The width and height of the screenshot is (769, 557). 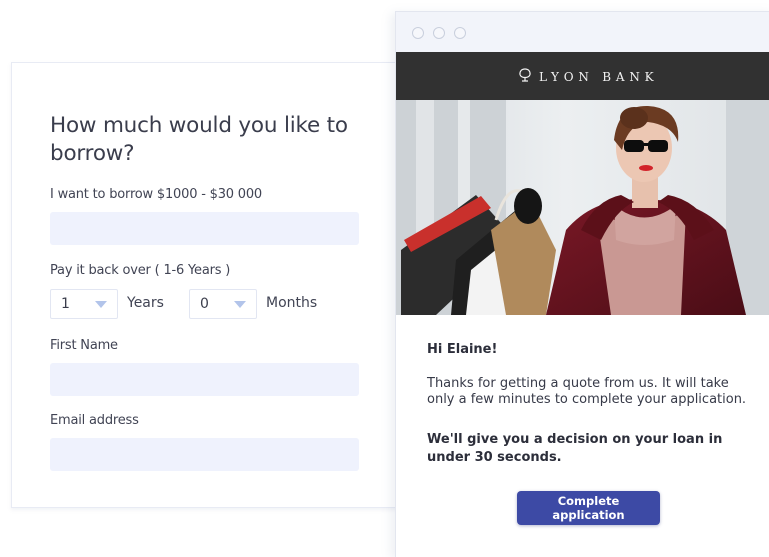 What do you see at coordinates (599, 77) in the screenshot?
I see `bank-name: LYON BANK` at bounding box center [599, 77].